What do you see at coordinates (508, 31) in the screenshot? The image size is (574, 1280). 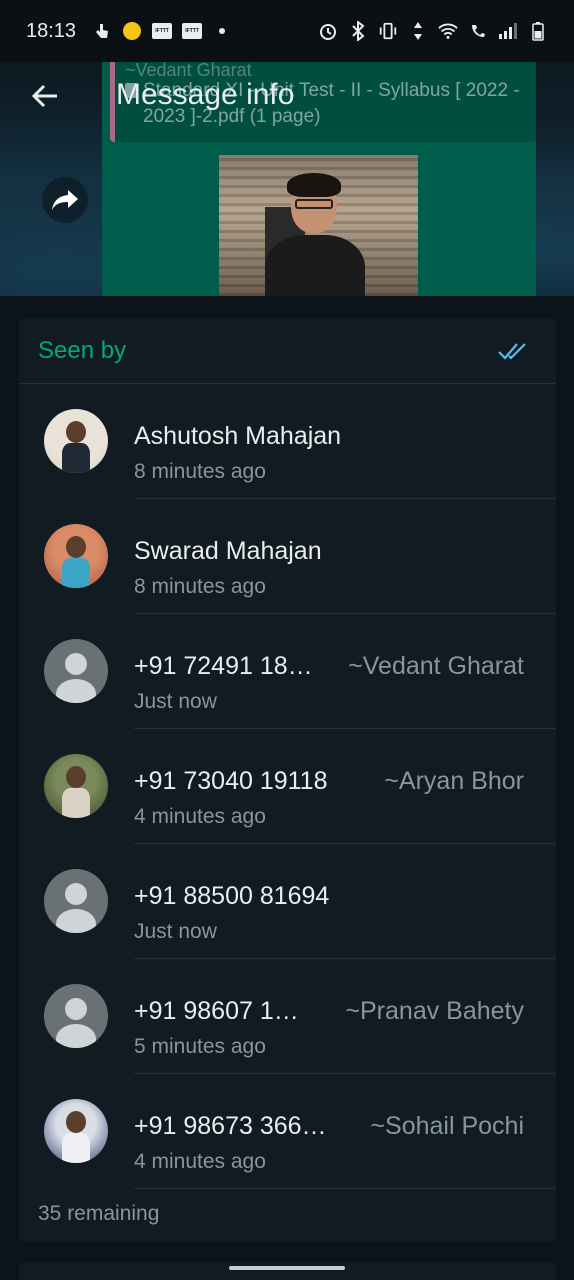 I see `signal-icon` at bounding box center [508, 31].